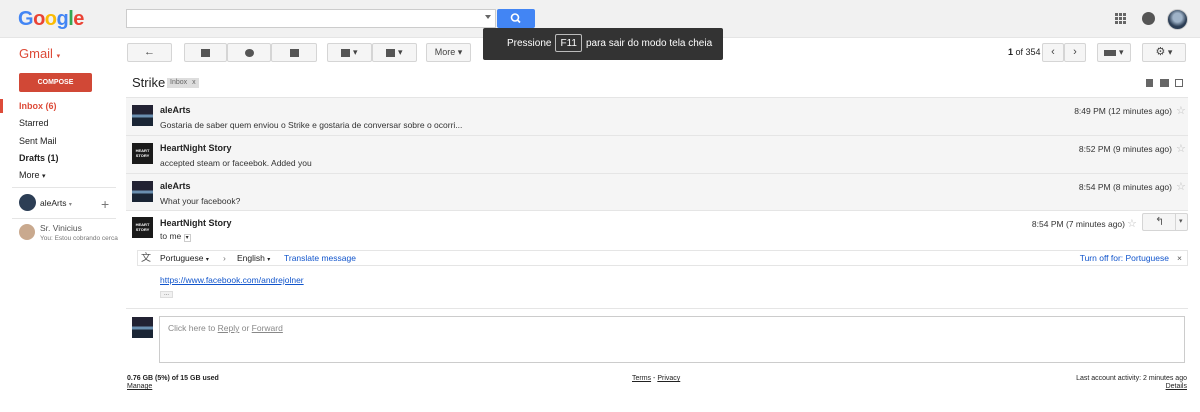 The width and height of the screenshot is (1200, 412). Describe the element at coordinates (1179, 258) in the screenshot. I see `close-icon: ×` at that location.